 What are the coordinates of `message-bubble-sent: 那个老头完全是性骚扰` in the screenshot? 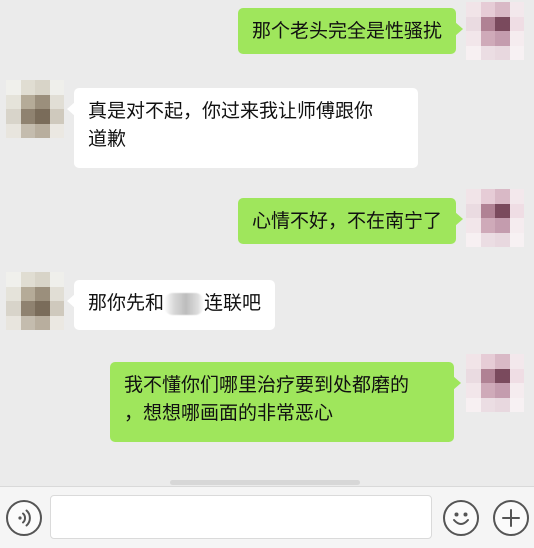 It's located at (350, 31).